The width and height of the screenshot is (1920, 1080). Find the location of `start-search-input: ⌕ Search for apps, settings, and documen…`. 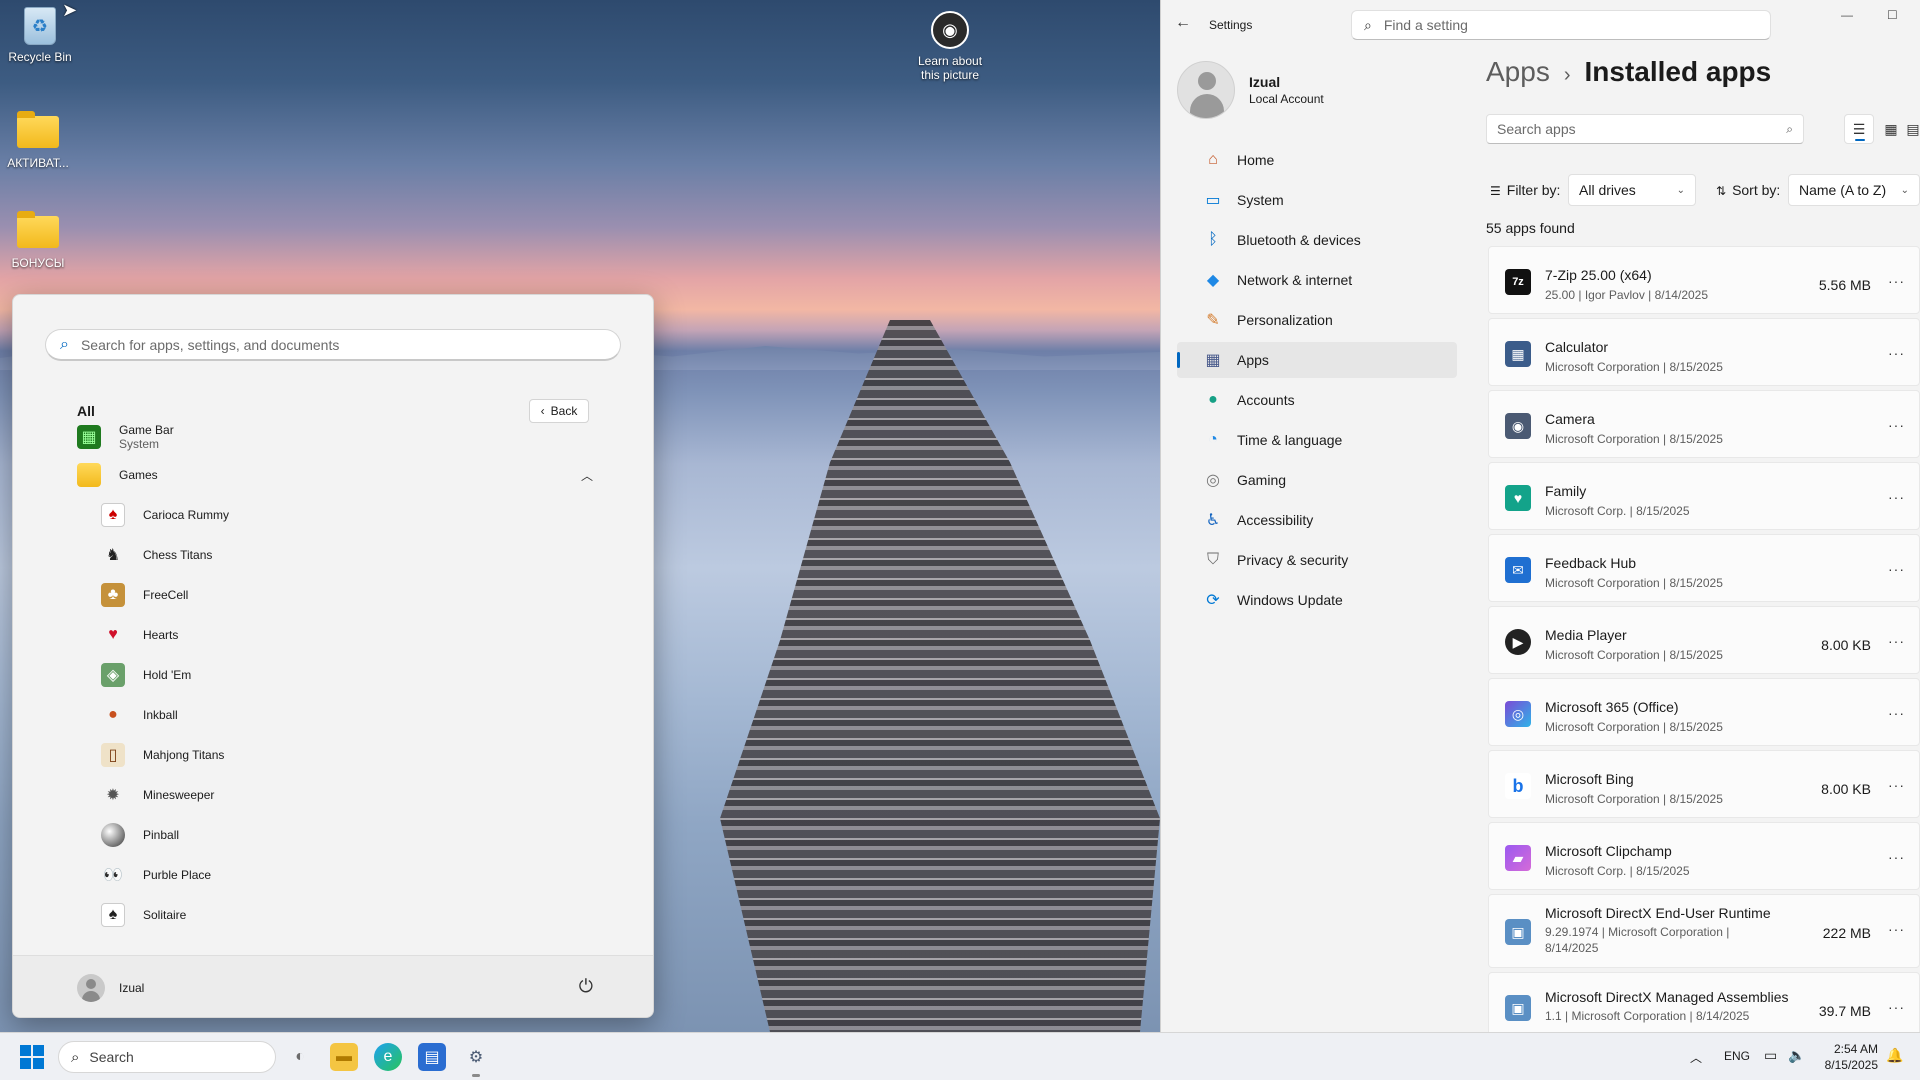

start-search-input: ⌕ Search for apps, settings, and documen… is located at coordinates (333, 345).